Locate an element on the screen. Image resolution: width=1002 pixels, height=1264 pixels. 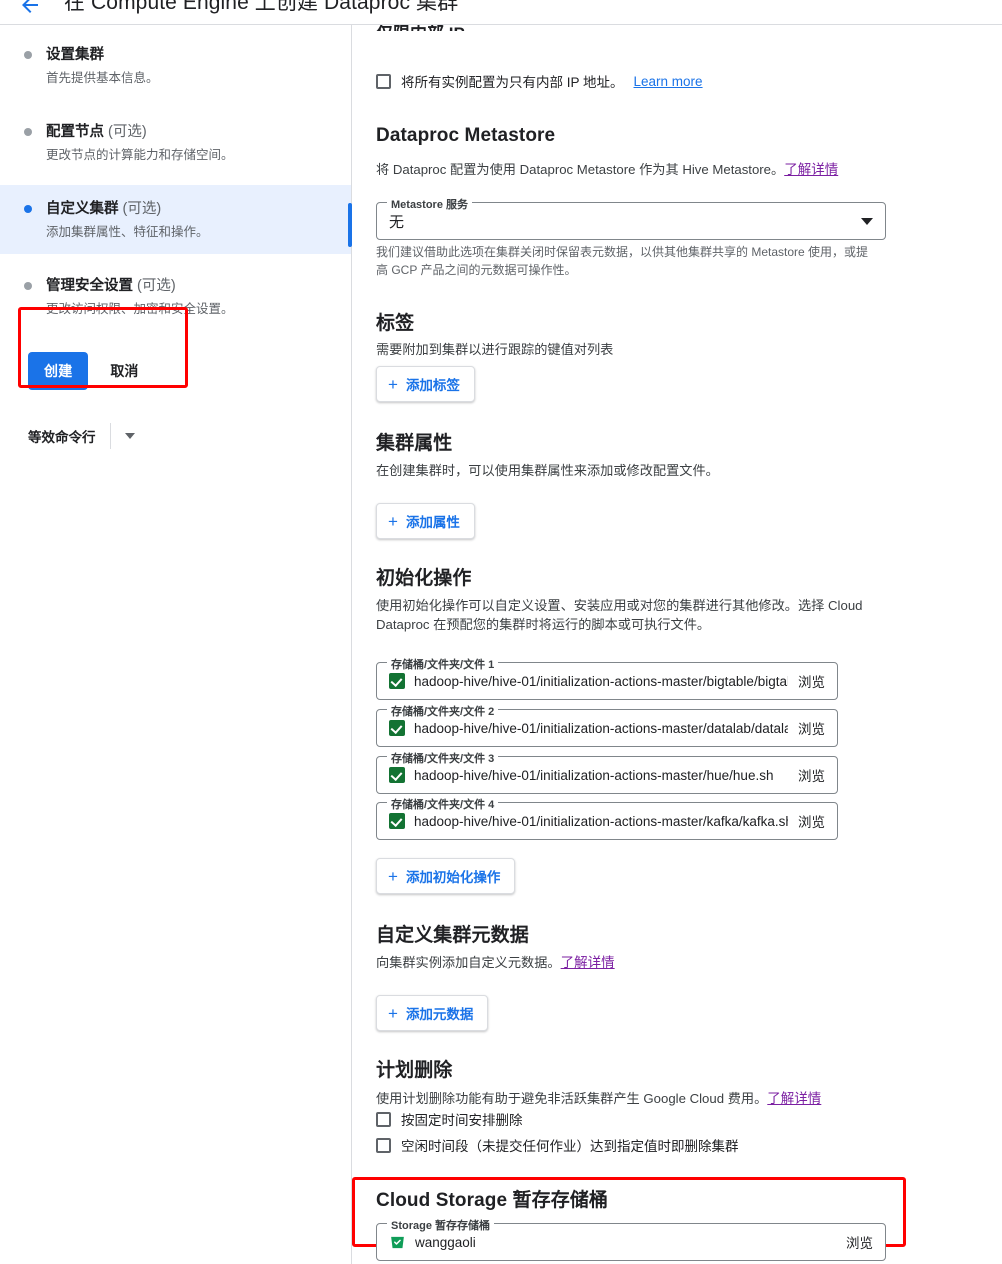
add-init-action-button: + 添加初始化操作 is located at coordinates (446, 876).